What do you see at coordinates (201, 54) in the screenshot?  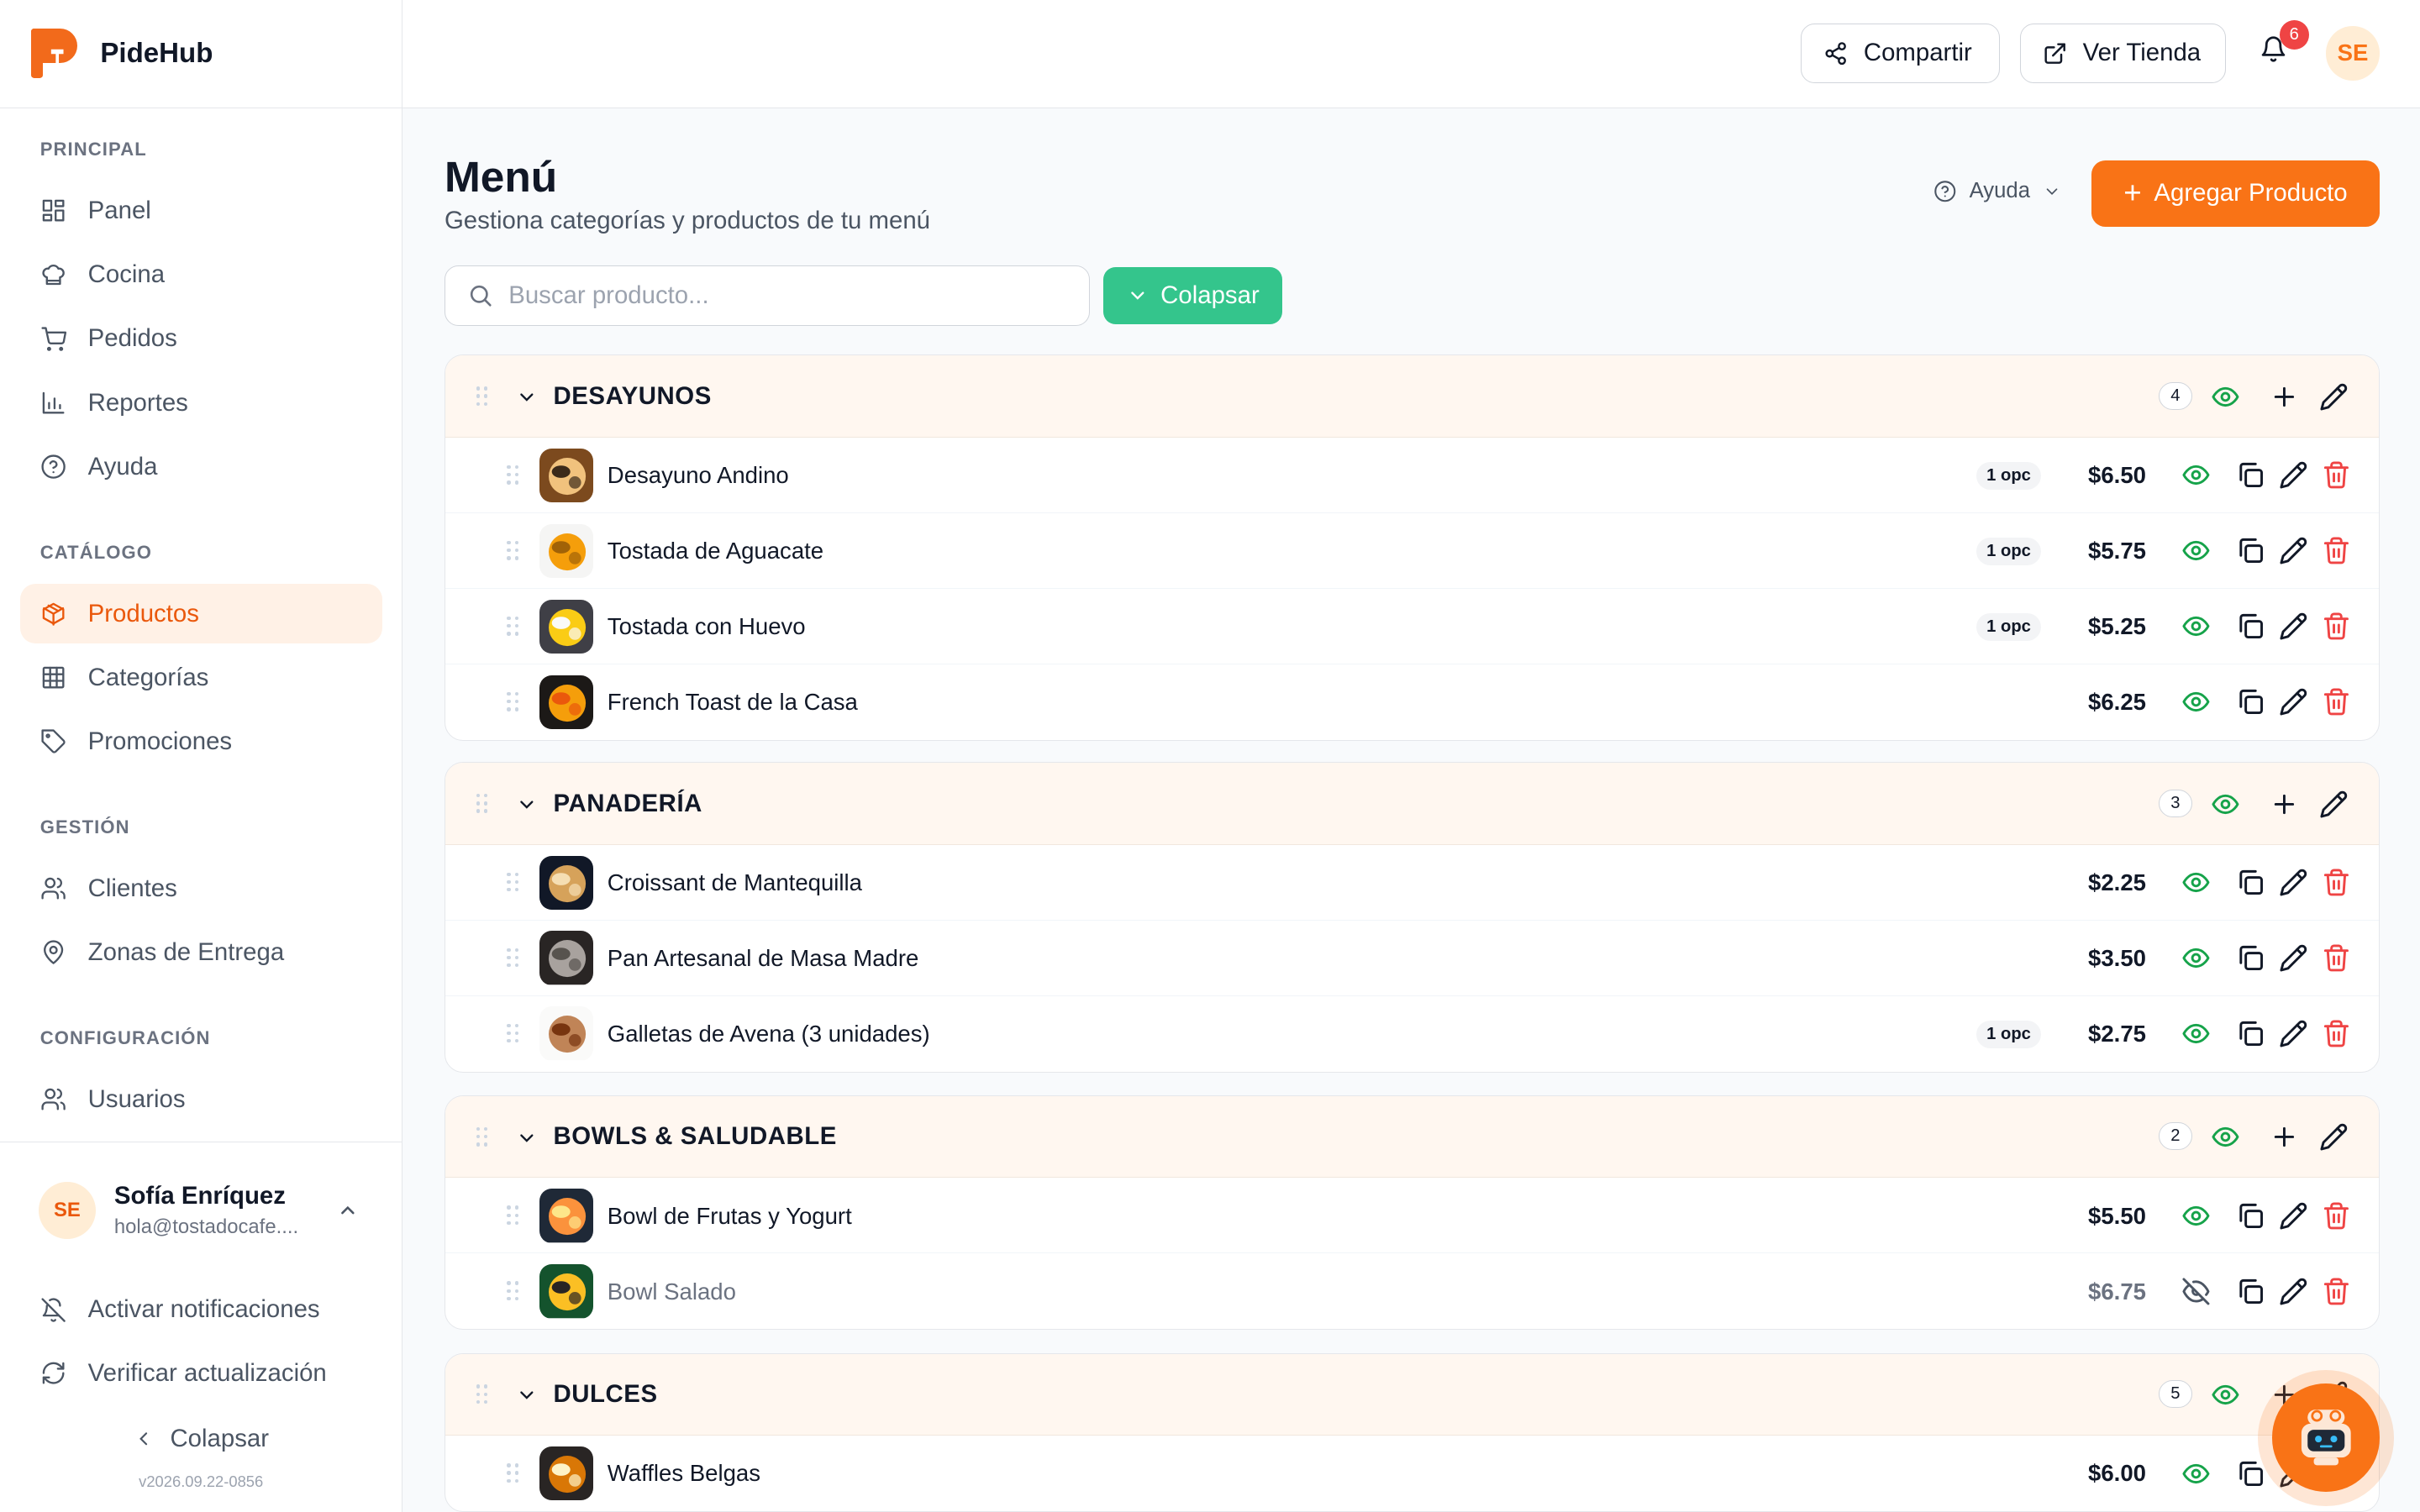 I see `brand: PideHub` at bounding box center [201, 54].